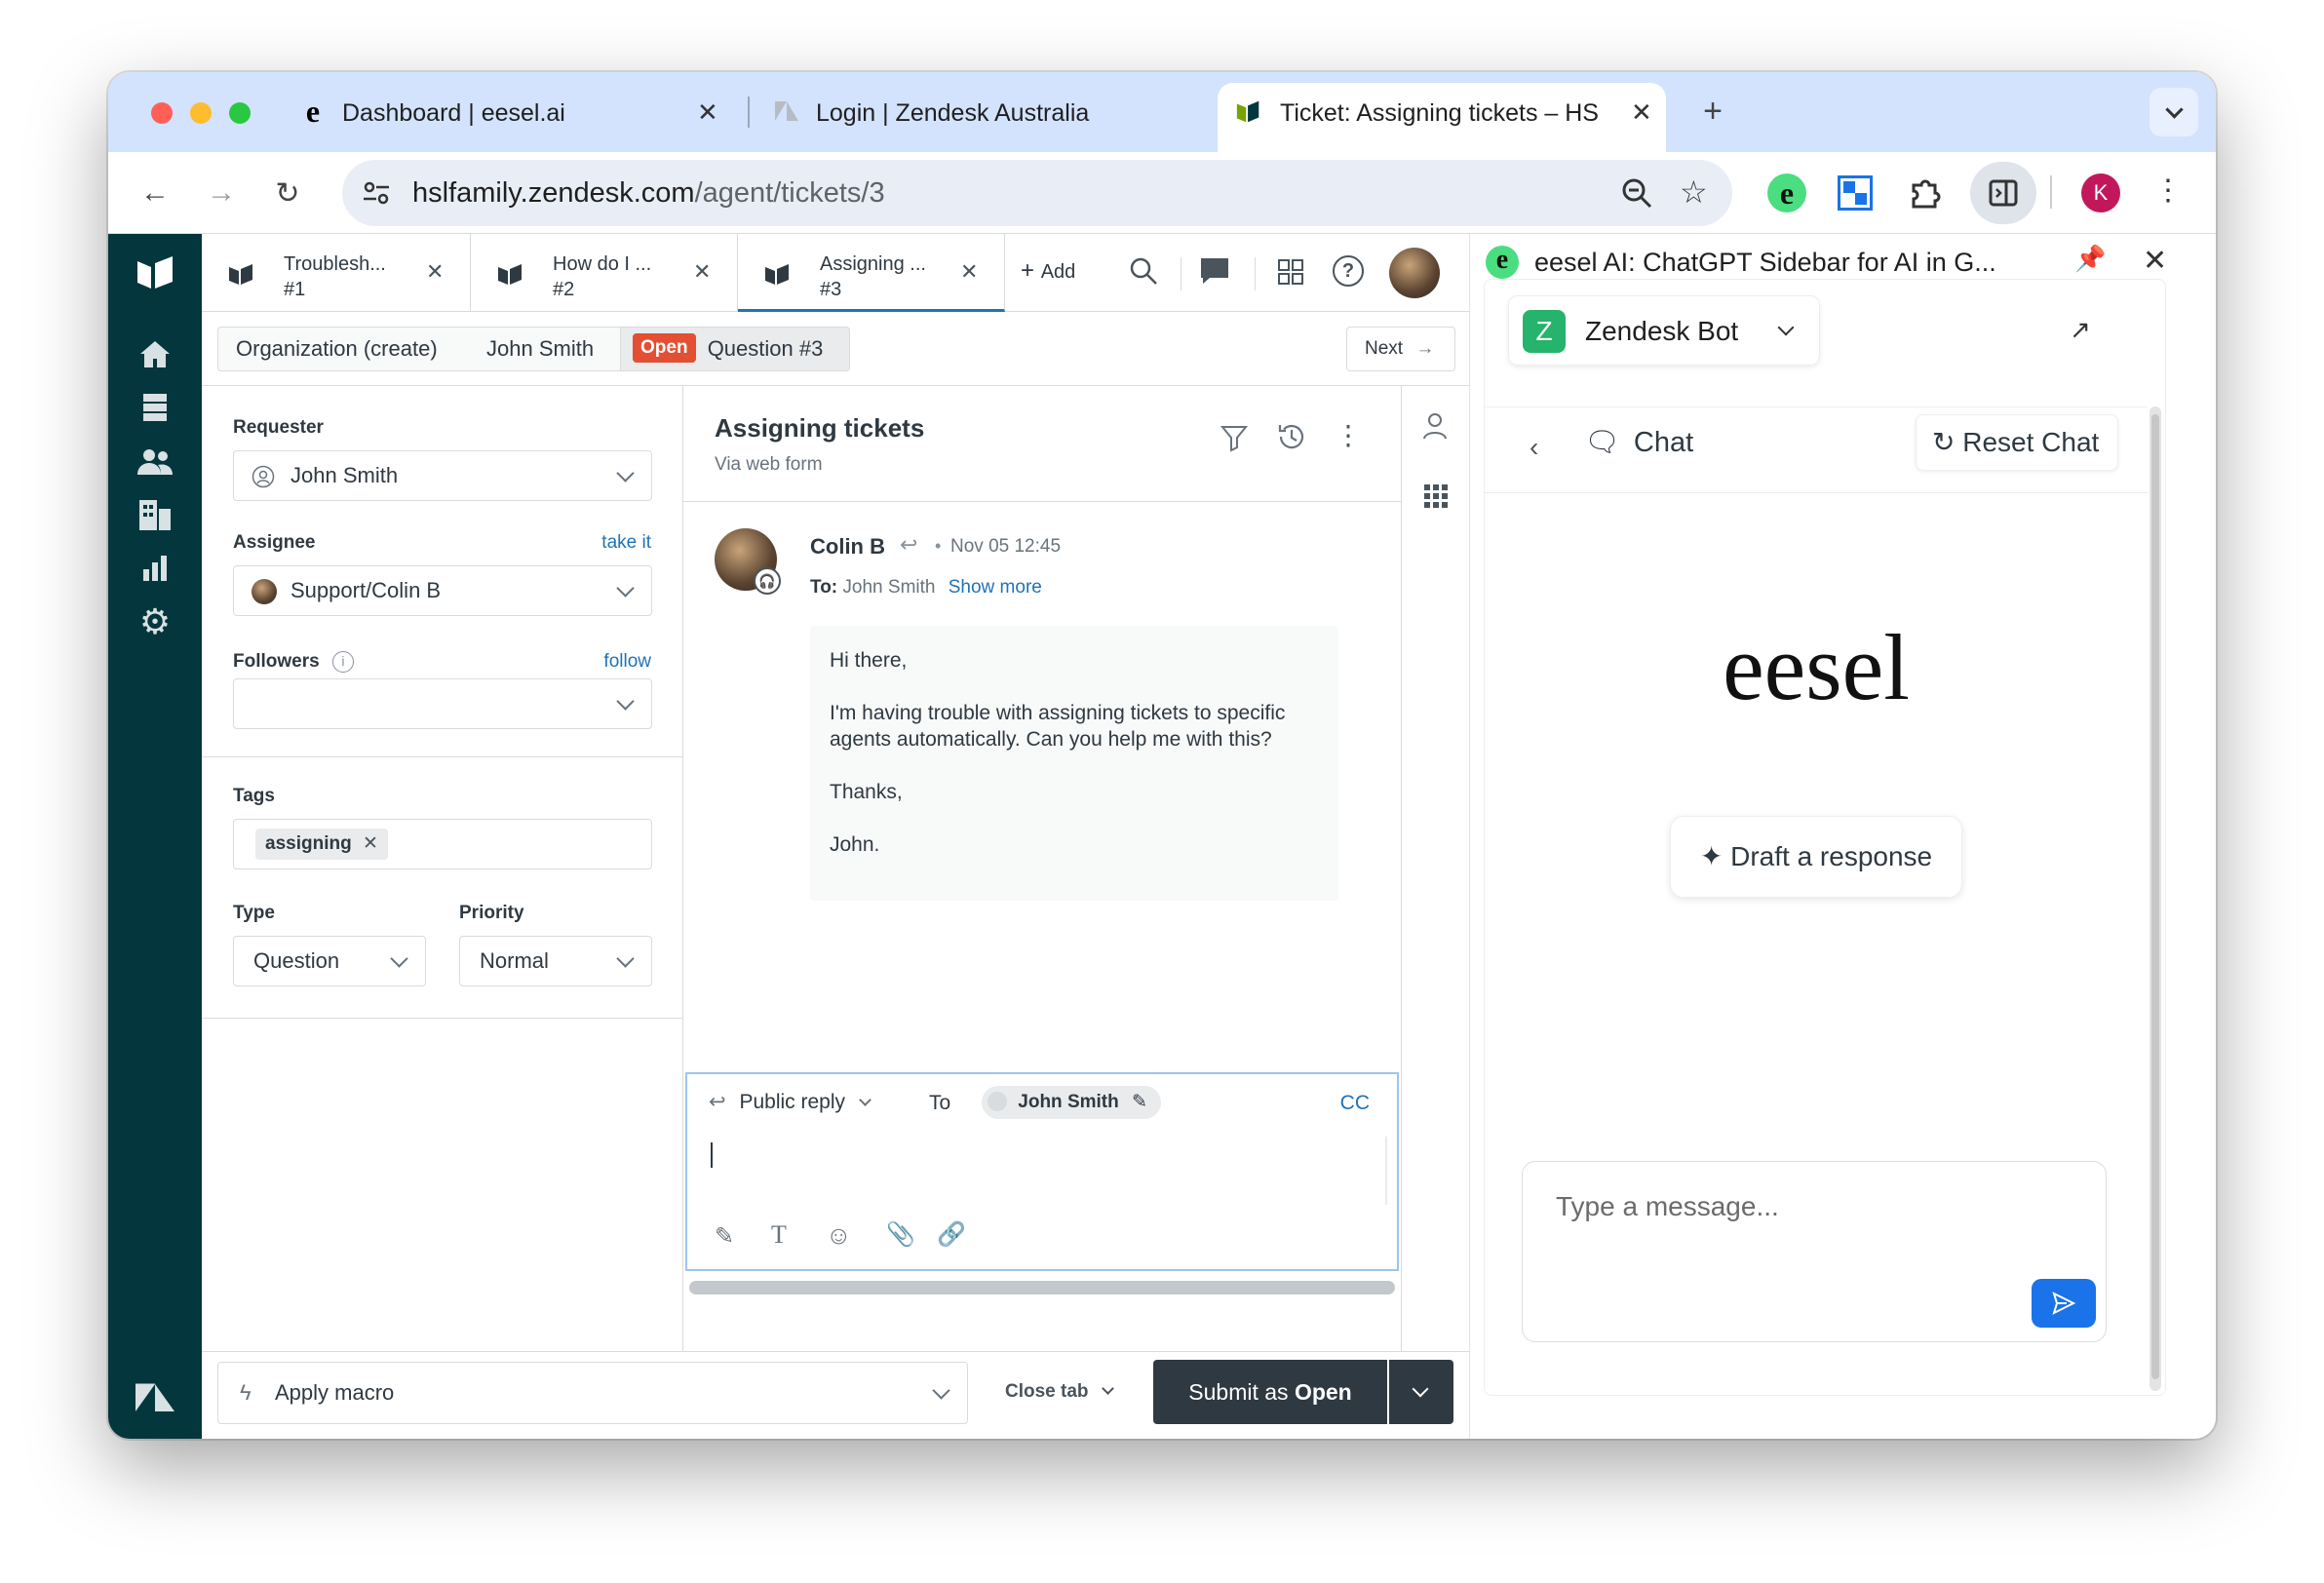 The height and width of the screenshot is (1583, 2324). Describe the element at coordinates (1143, 273) in the screenshot. I see `search-icon` at that location.